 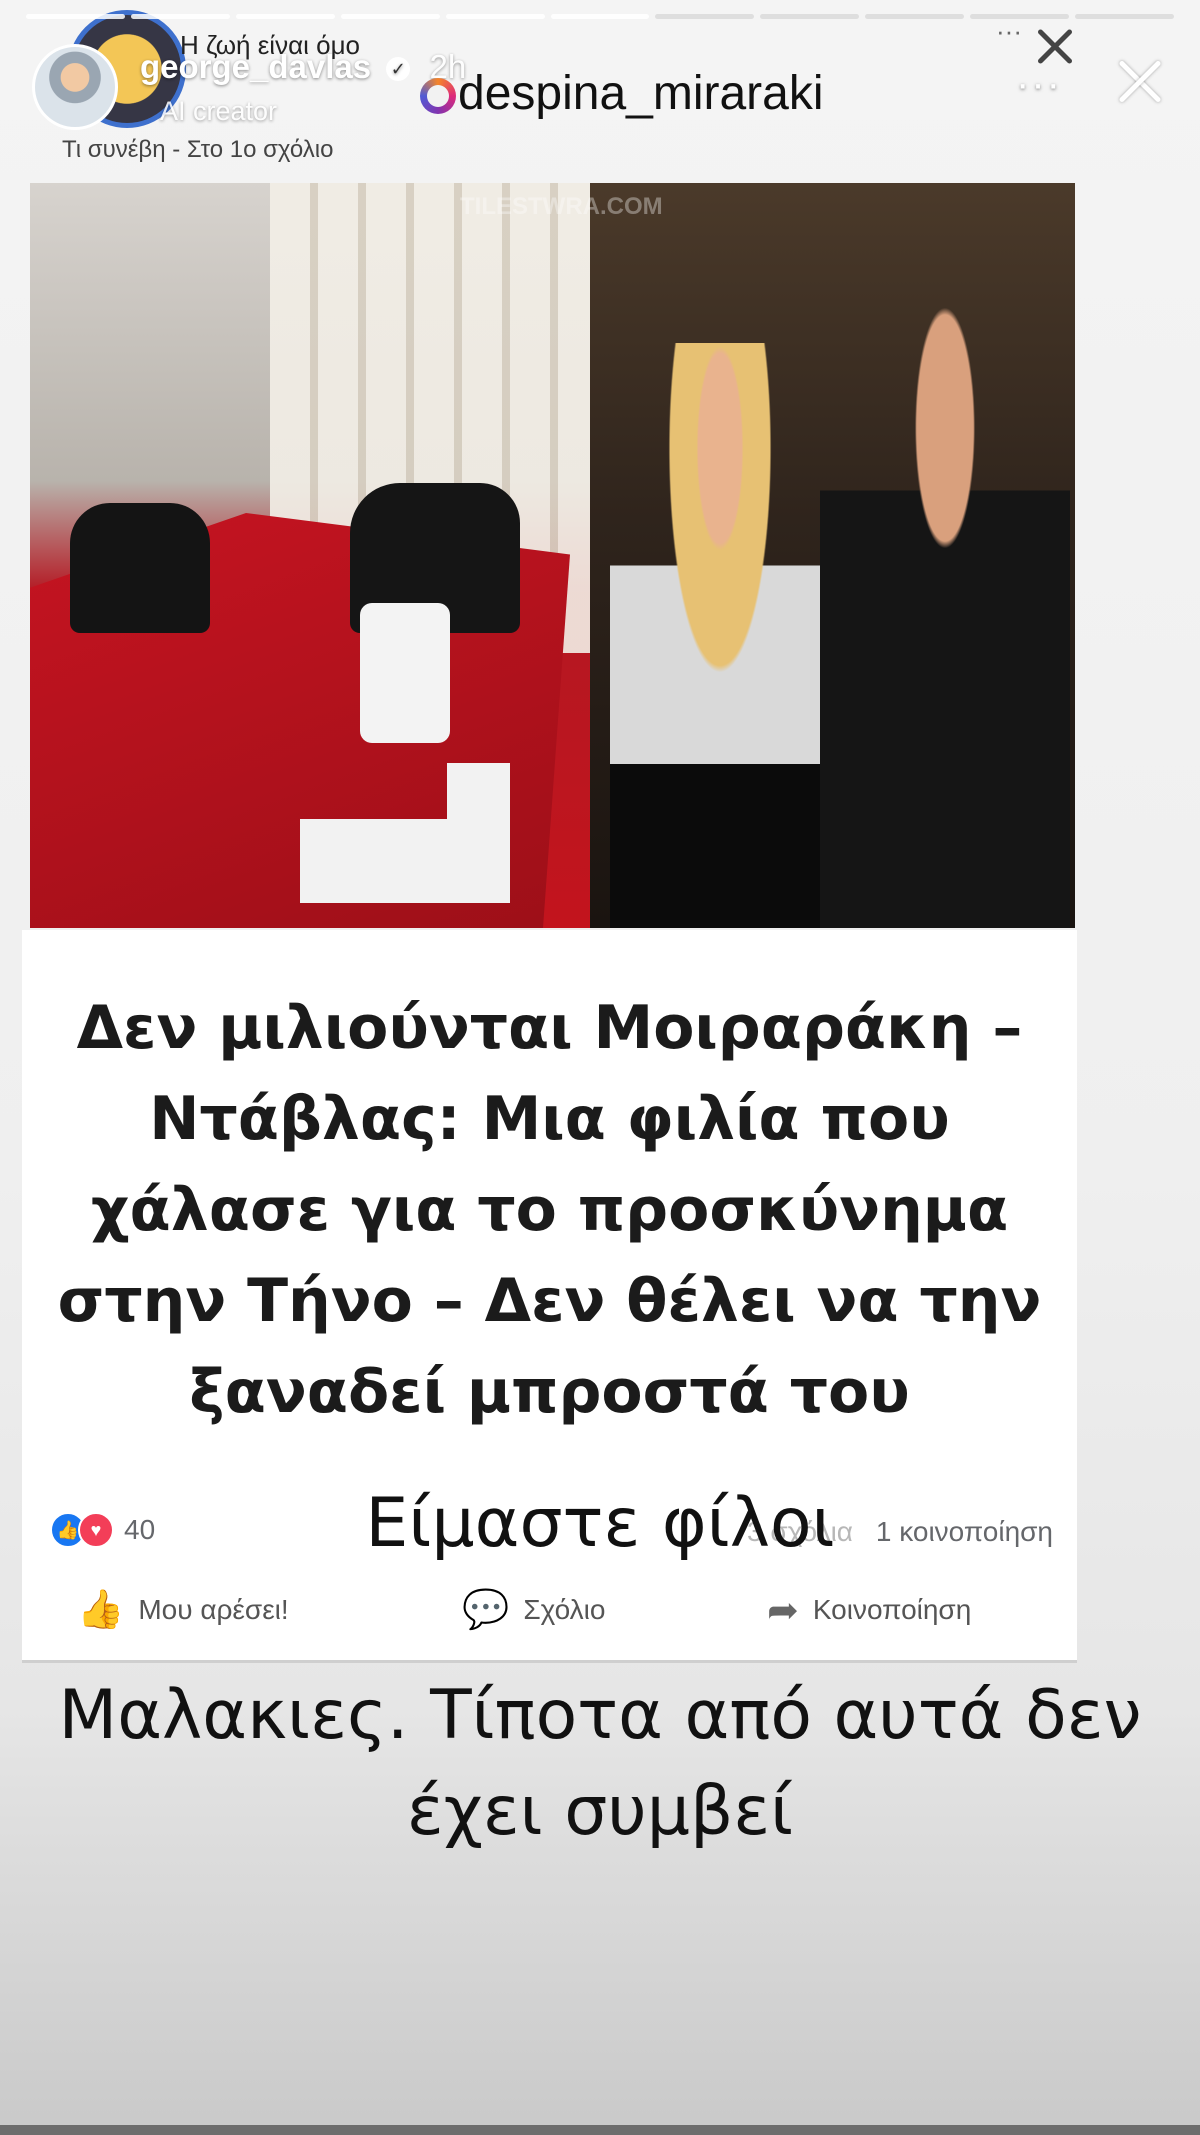 I want to click on photo-woman, so click(x=720, y=635).